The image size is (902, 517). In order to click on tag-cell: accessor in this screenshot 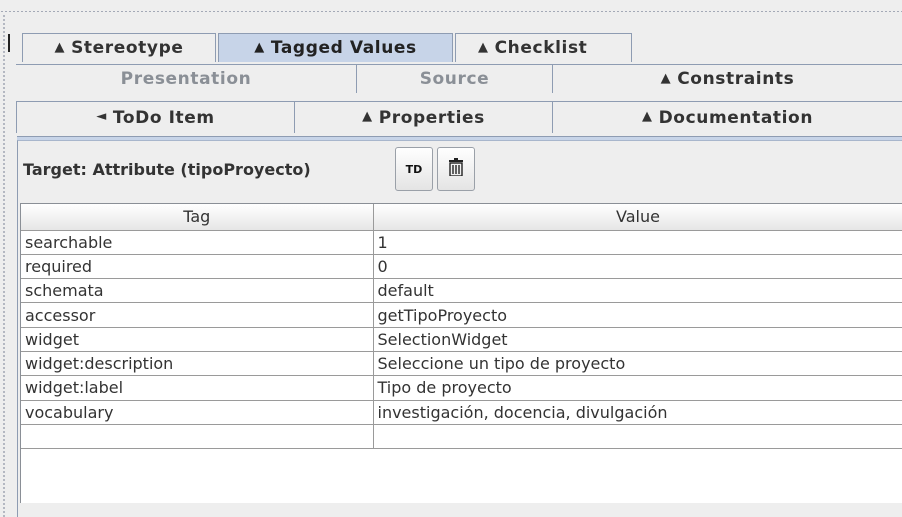, I will do `click(197, 315)`.